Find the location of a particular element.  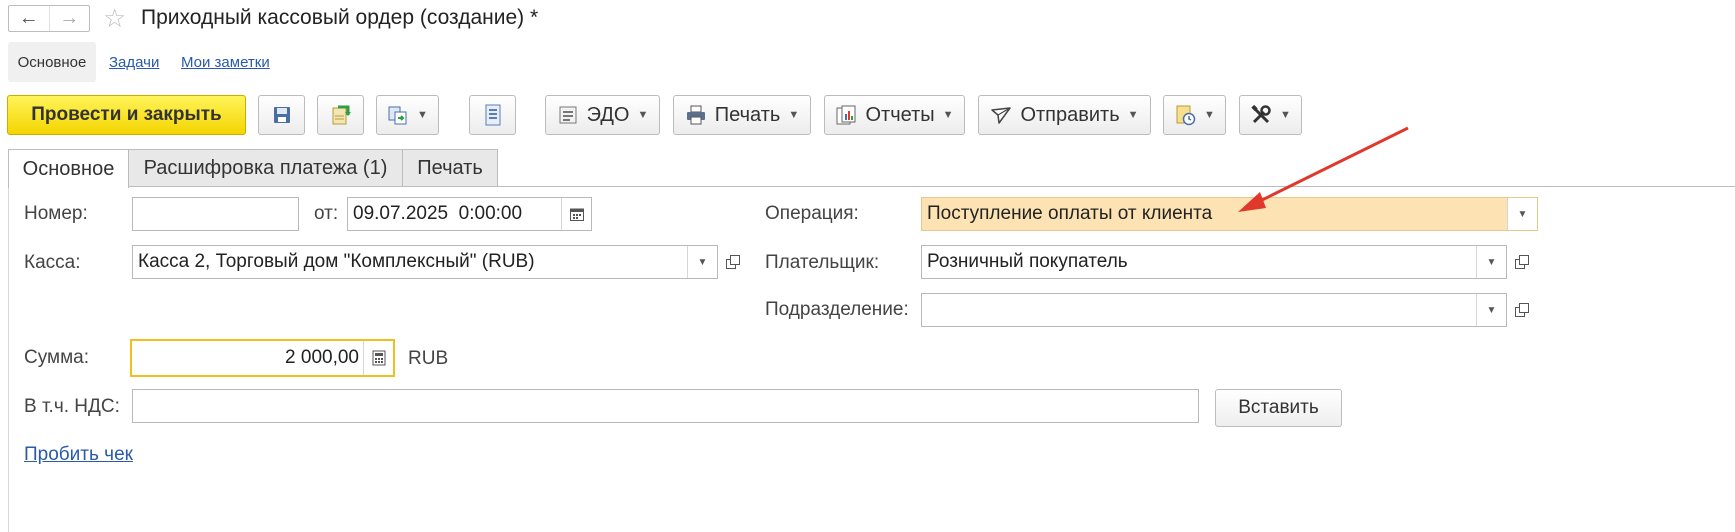

window-title: Приходный кассовый ордер (создание) * is located at coordinates (340, 17).